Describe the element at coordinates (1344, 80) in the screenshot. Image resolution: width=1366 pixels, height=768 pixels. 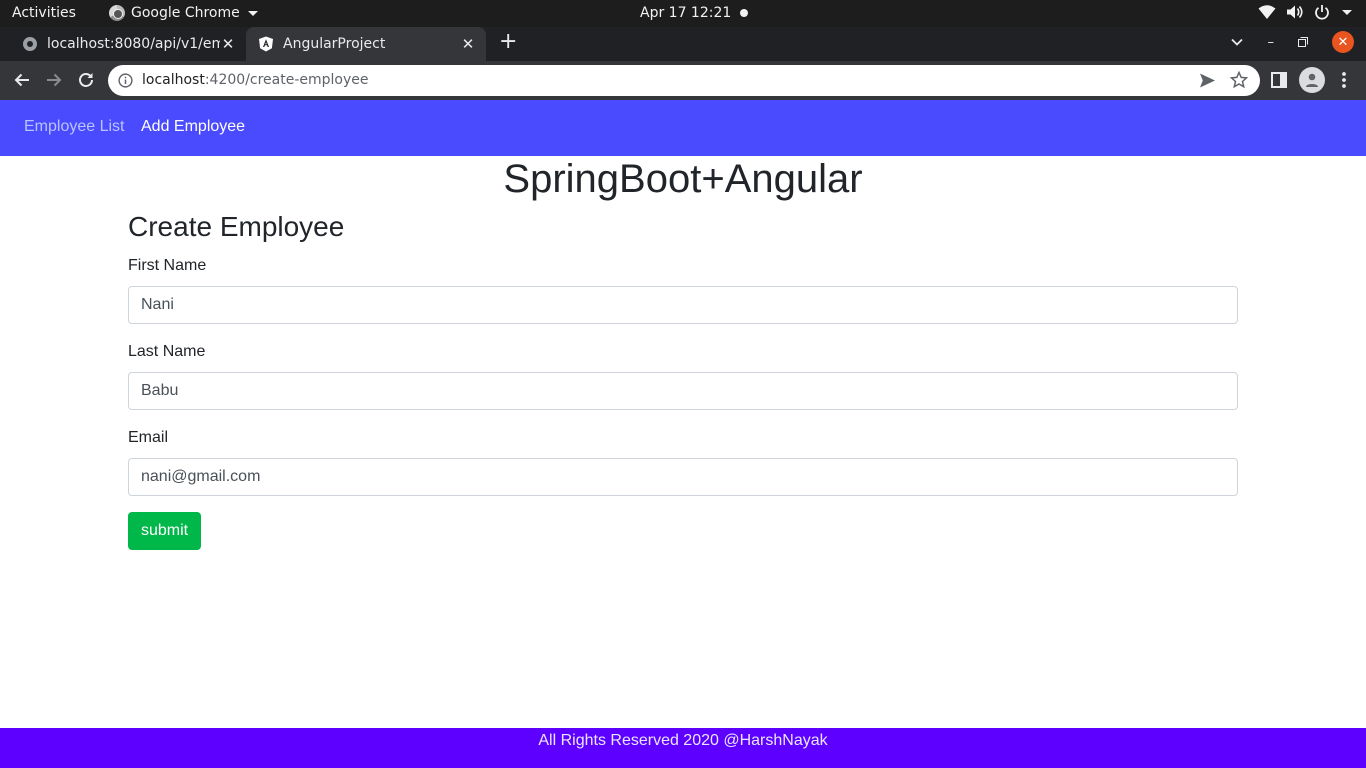
I see `more-options-icon` at that location.